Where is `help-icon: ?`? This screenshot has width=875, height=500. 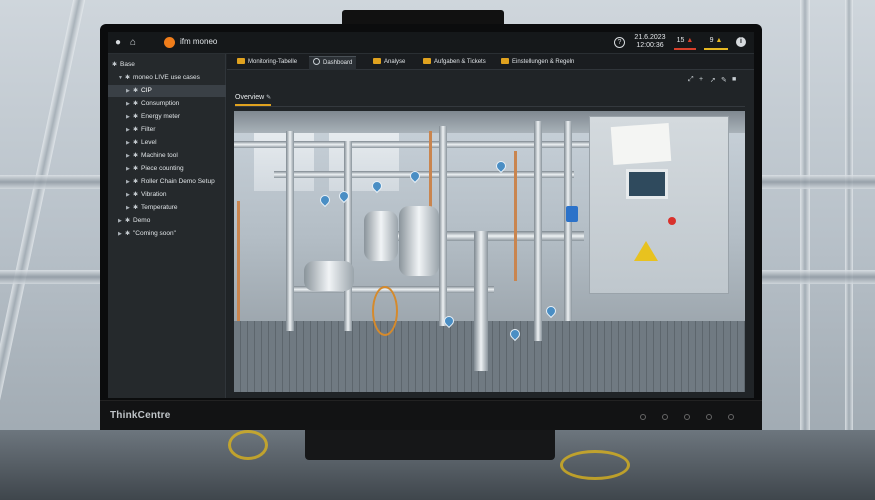
help-icon: ? is located at coordinates (619, 42).